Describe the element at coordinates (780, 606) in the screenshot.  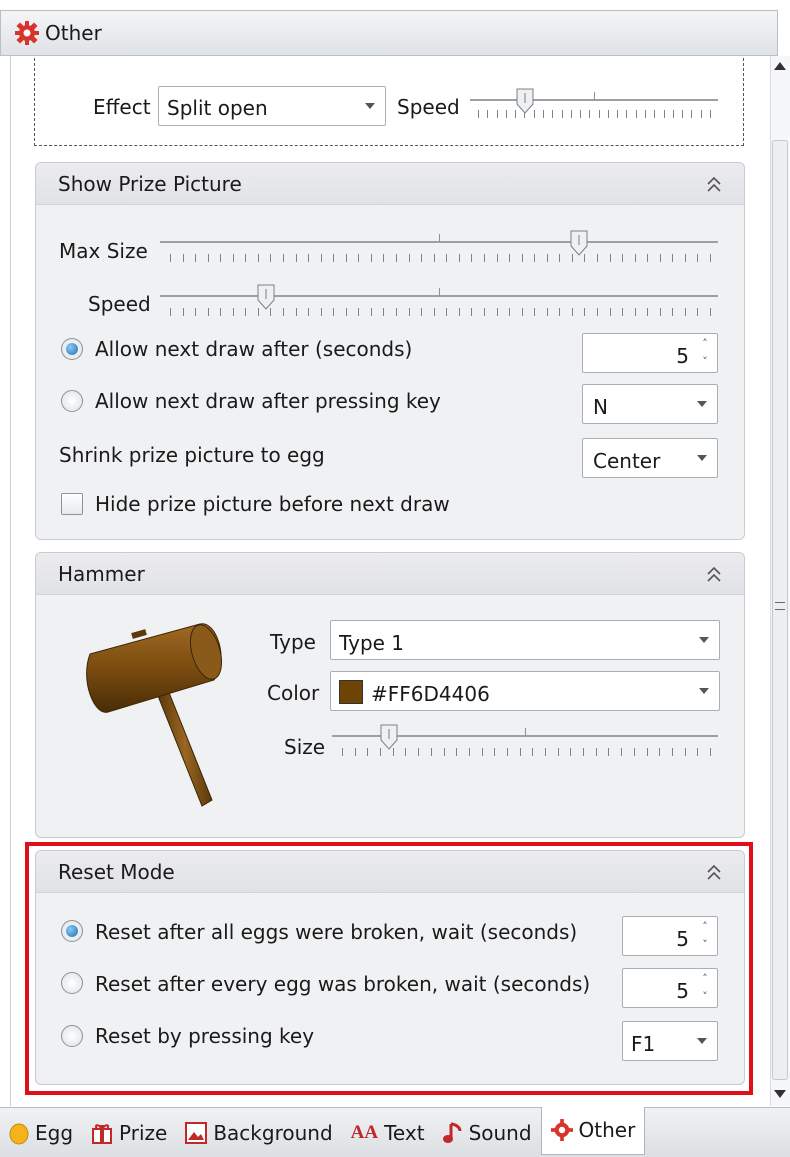
I see `scroll-grip-icon` at that location.